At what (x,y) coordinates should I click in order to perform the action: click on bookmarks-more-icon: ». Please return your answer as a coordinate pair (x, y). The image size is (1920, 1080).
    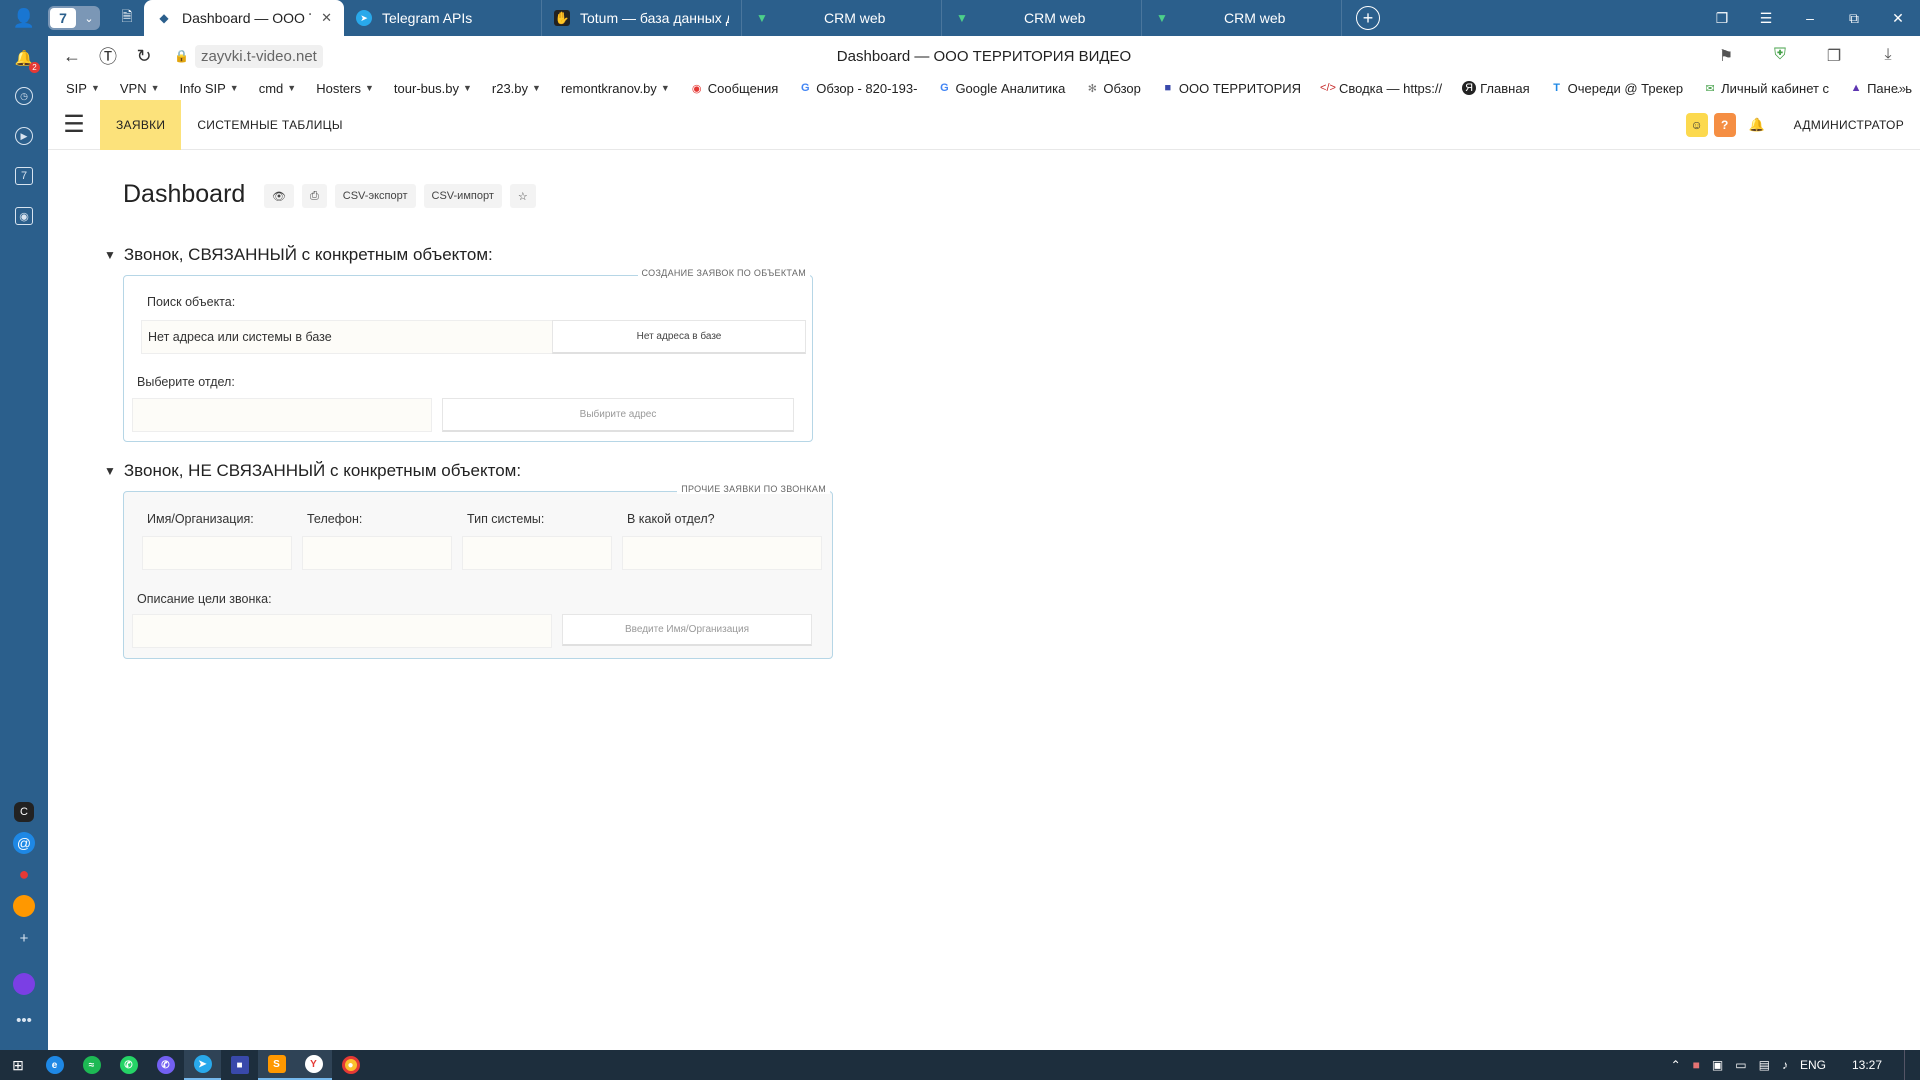
    Looking at the image, I should click on (1902, 88).